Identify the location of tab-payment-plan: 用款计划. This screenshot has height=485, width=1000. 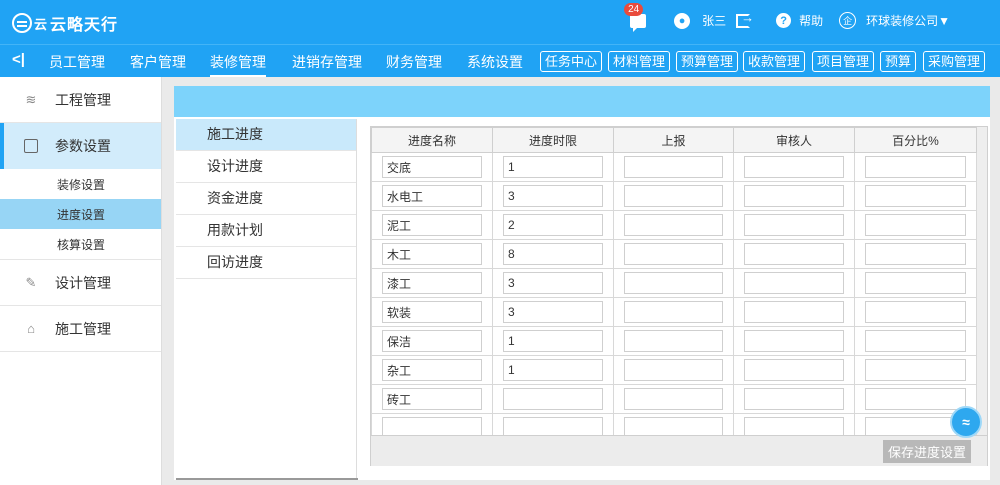
(266, 231).